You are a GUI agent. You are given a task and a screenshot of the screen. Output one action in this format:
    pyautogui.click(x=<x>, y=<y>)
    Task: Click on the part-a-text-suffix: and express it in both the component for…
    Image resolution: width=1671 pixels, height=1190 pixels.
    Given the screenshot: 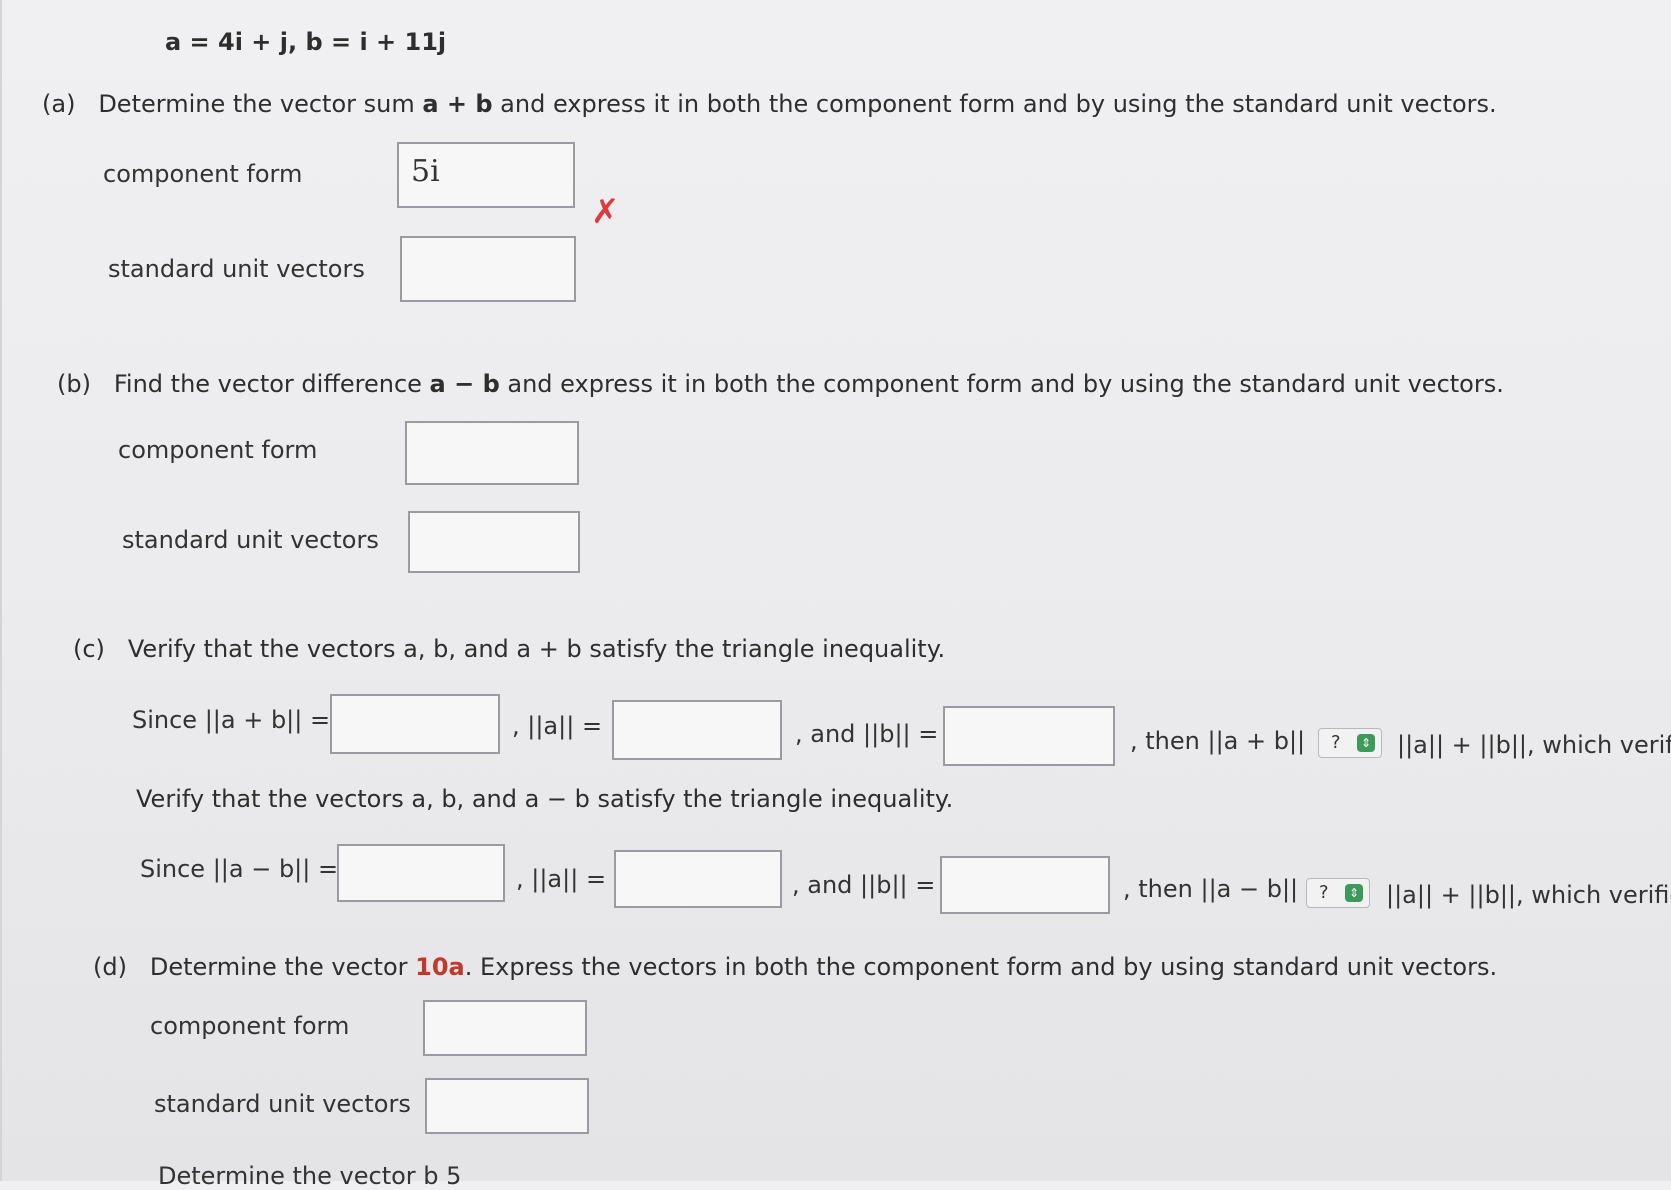 What is the action you would take?
    pyautogui.click(x=994, y=104)
    